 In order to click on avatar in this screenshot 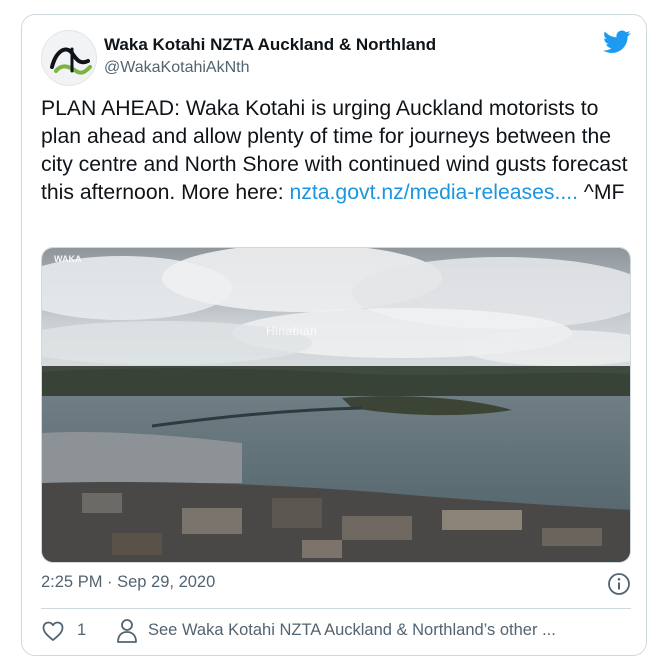, I will do `click(69, 58)`.